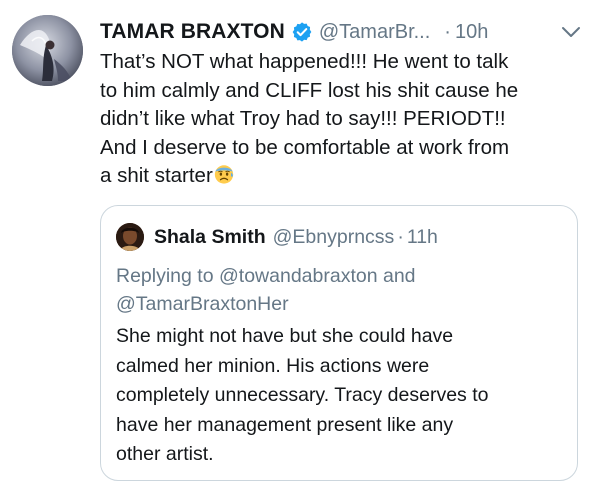 Image resolution: width=595 pixels, height=491 pixels. Describe the element at coordinates (273, 365) in the screenshot. I see `quoted-text-line: calmed her minion. His actions were` at that location.